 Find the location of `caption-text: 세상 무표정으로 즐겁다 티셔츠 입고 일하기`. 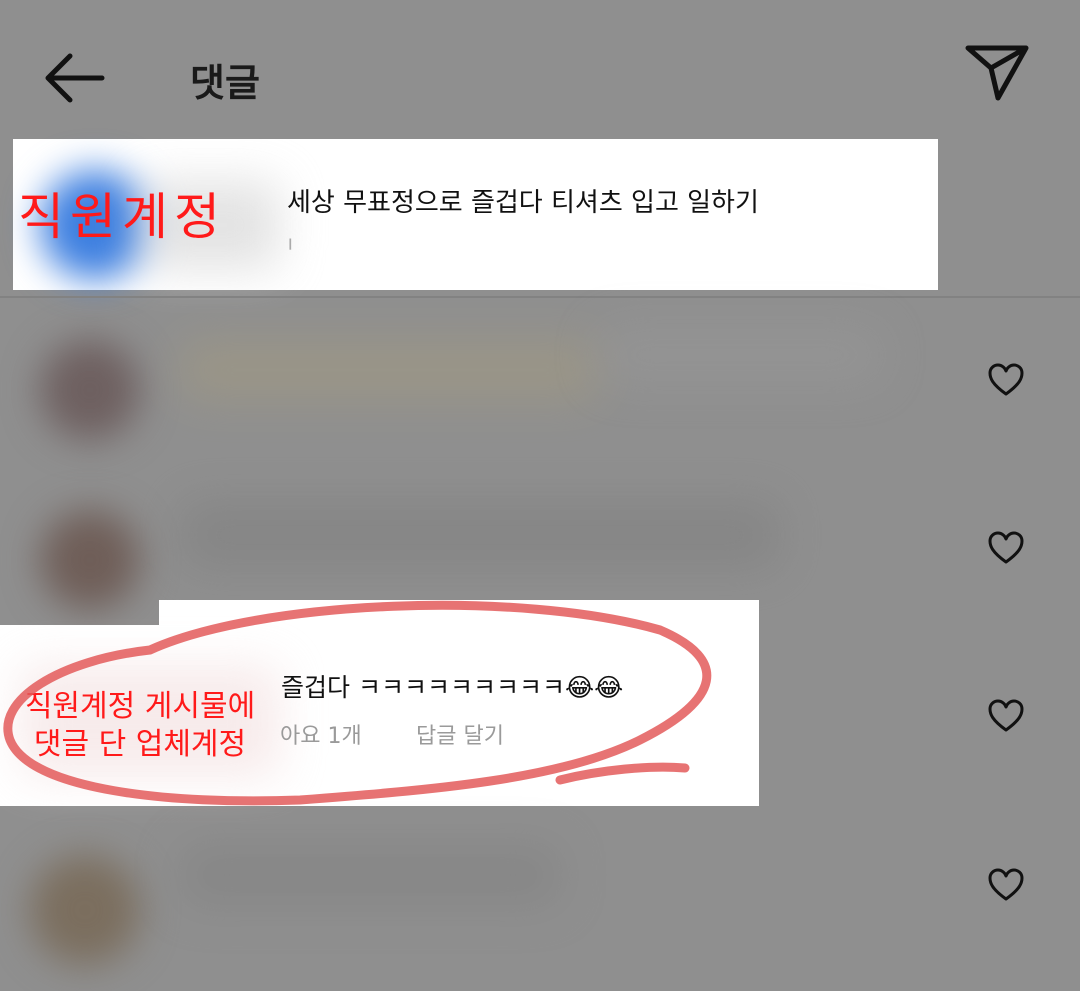

caption-text: 세상 무표정으로 즐겁다 티셔츠 입고 일하기 is located at coordinates (523, 203).